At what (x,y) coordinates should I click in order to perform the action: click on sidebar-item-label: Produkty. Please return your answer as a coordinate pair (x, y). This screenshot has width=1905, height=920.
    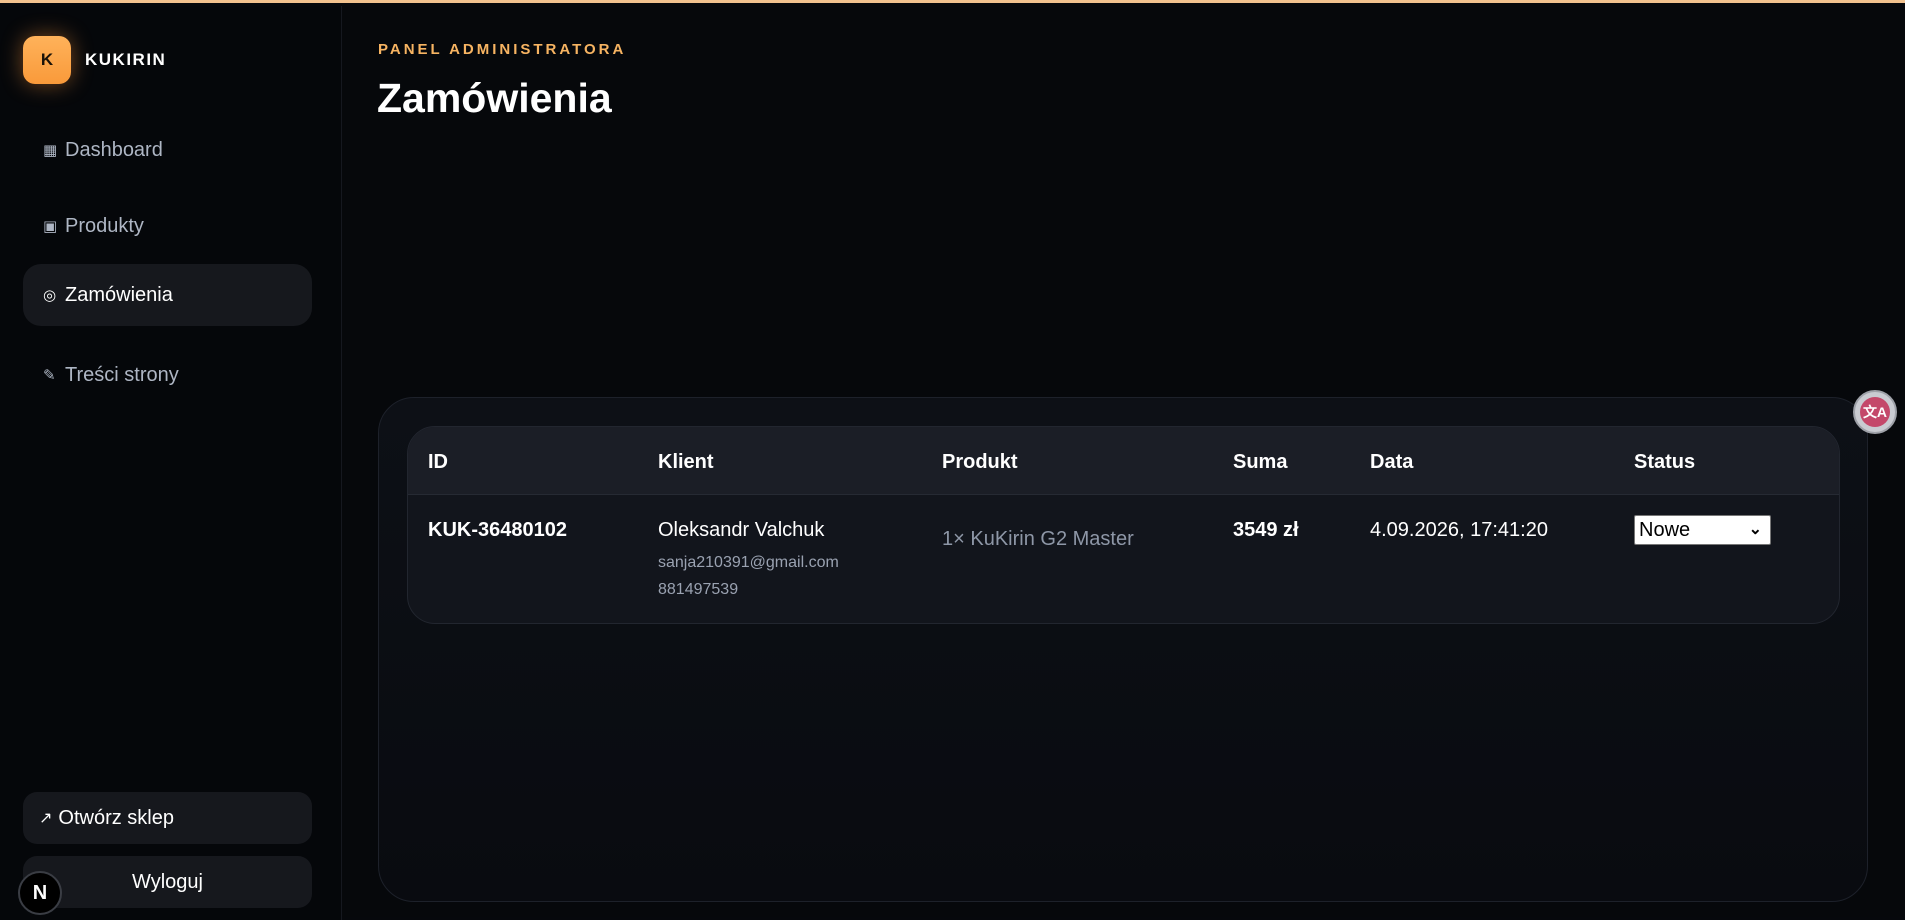
    Looking at the image, I should click on (104, 225).